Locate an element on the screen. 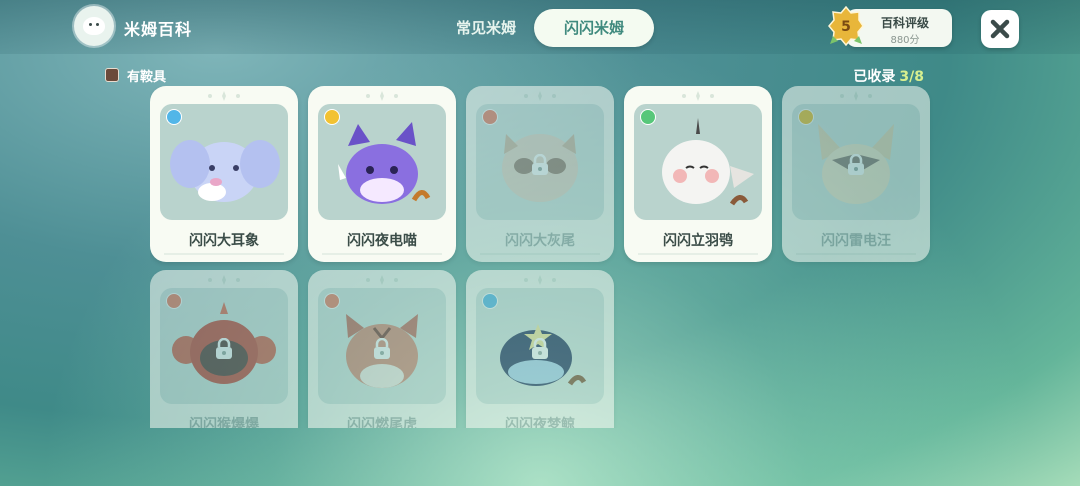 This screenshot has height=486, width=1080. tab-common-mim: 常见米姆 is located at coordinates (486, 28).